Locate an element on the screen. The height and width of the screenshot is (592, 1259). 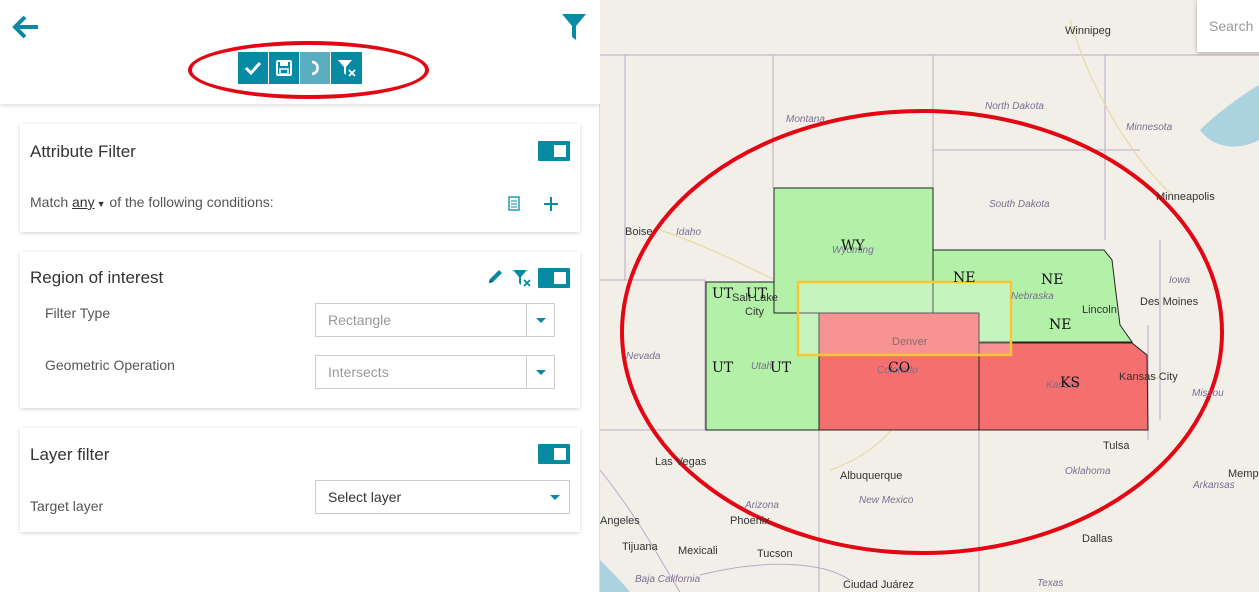
feature-label-ne-2: NE is located at coordinates (1052, 280).